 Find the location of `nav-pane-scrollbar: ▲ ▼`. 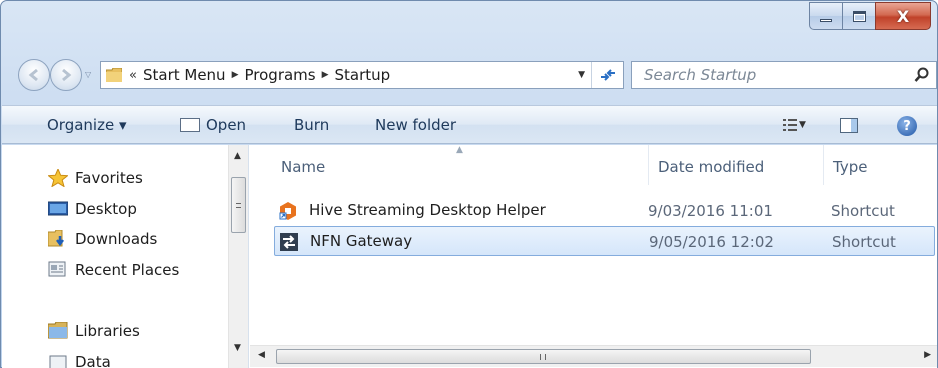

nav-pane-scrollbar: ▲ ▼ is located at coordinates (238, 256).